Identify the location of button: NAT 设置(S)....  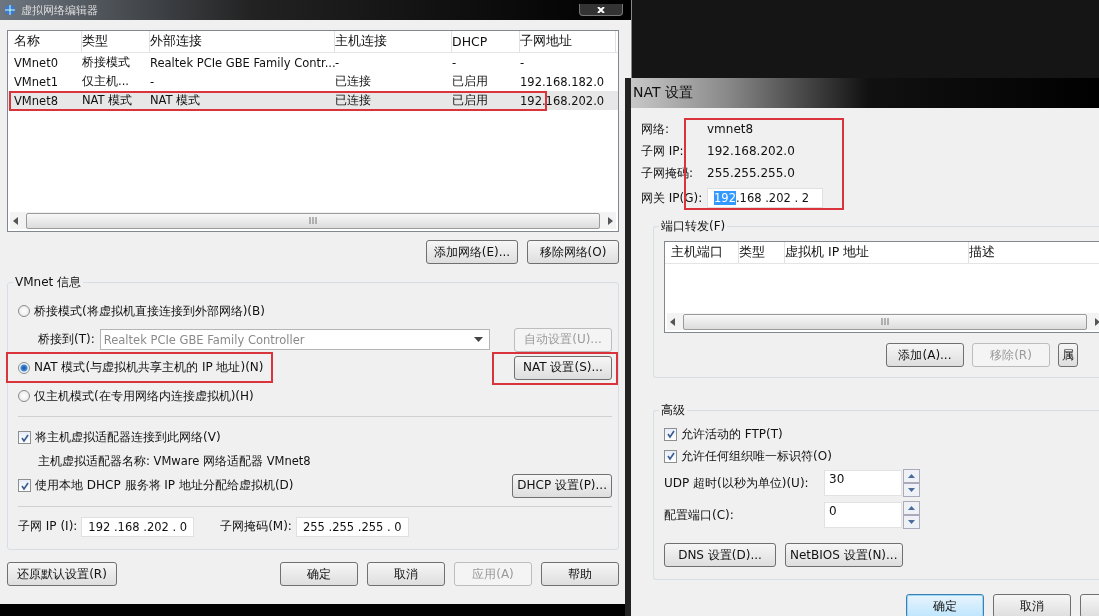
(563, 367).